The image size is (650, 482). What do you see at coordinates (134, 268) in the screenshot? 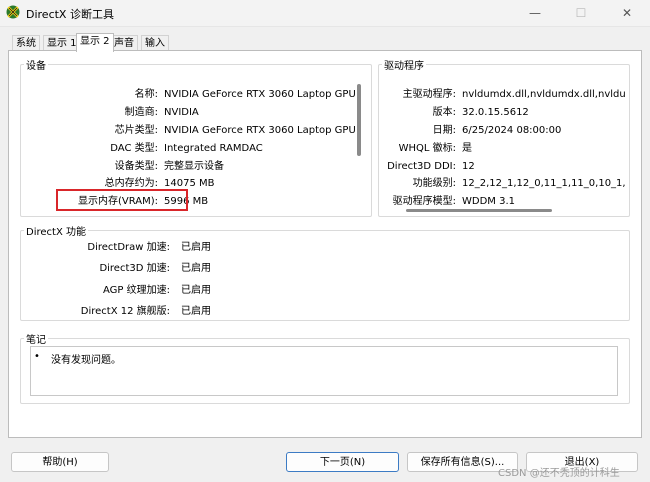
I see `feature-label: Direct3D 加速:` at bounding box center [134, 268].